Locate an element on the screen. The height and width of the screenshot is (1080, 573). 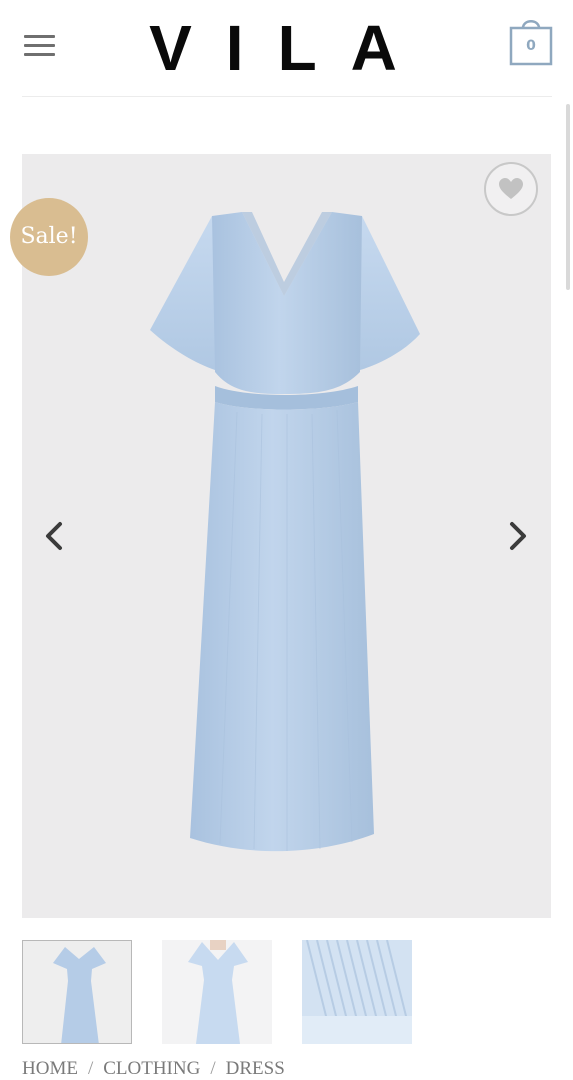
wishlist-button is located at coordinates (511, 189).